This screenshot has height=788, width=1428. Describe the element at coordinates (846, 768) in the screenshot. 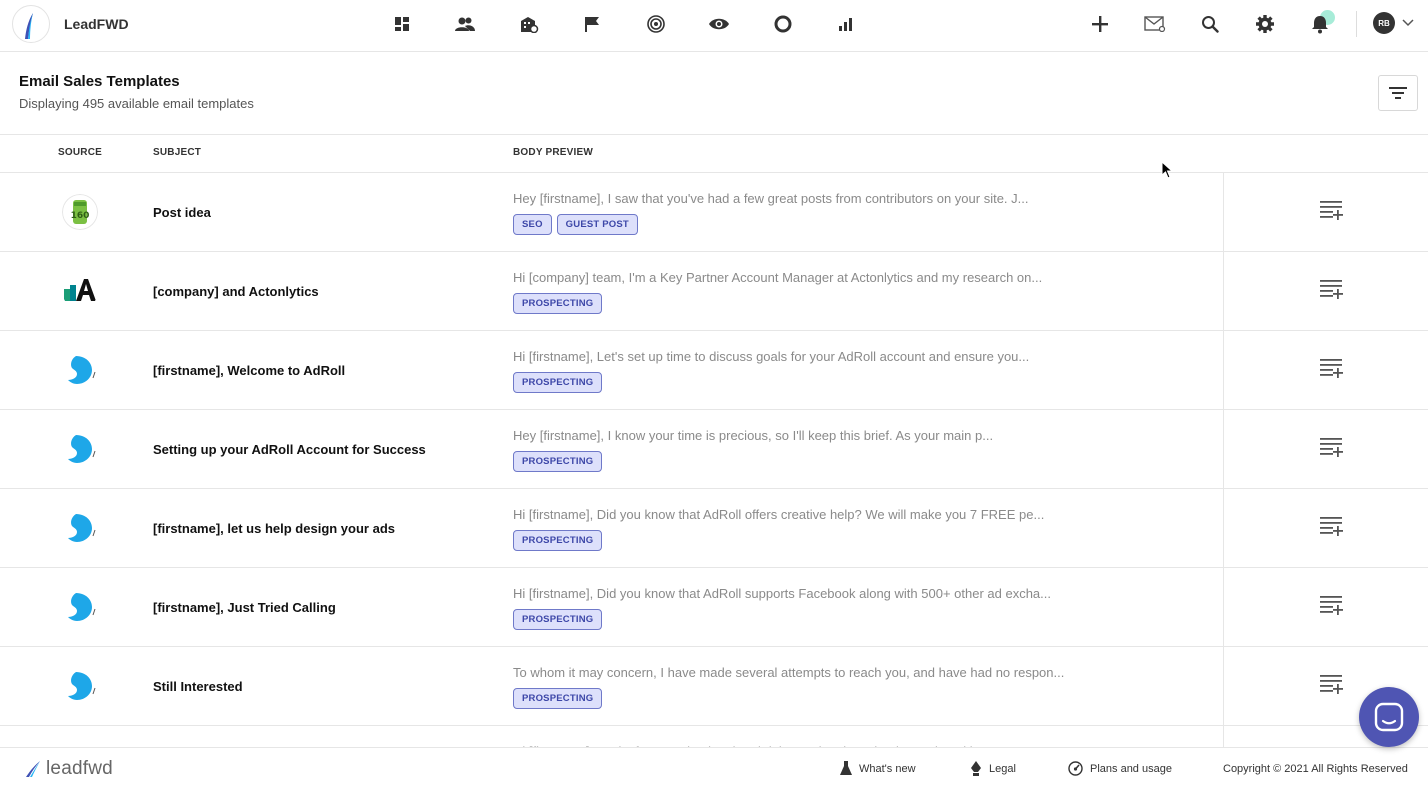

I see `flask-icon` at that location.